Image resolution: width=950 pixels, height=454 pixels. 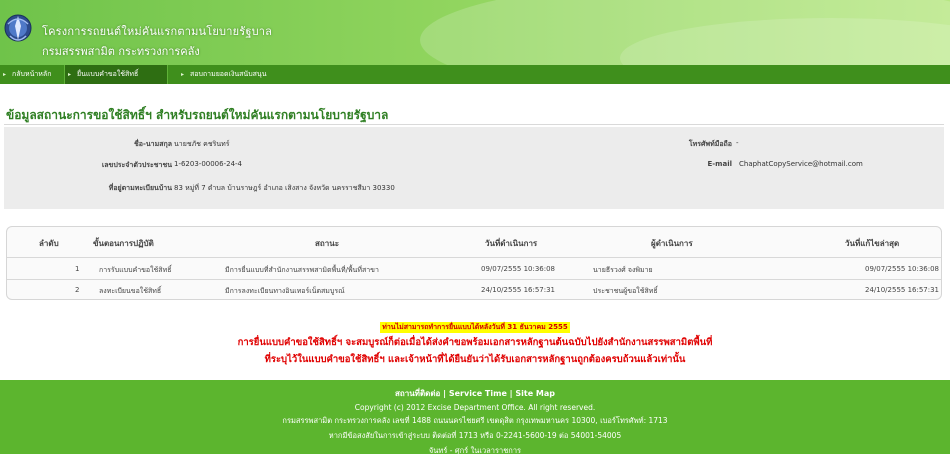 What do you see at coordinates (902, 269) in the screenshot?
I see `row-updated: 09/07/2555 10:36:08` at bounding box center [902, 269].